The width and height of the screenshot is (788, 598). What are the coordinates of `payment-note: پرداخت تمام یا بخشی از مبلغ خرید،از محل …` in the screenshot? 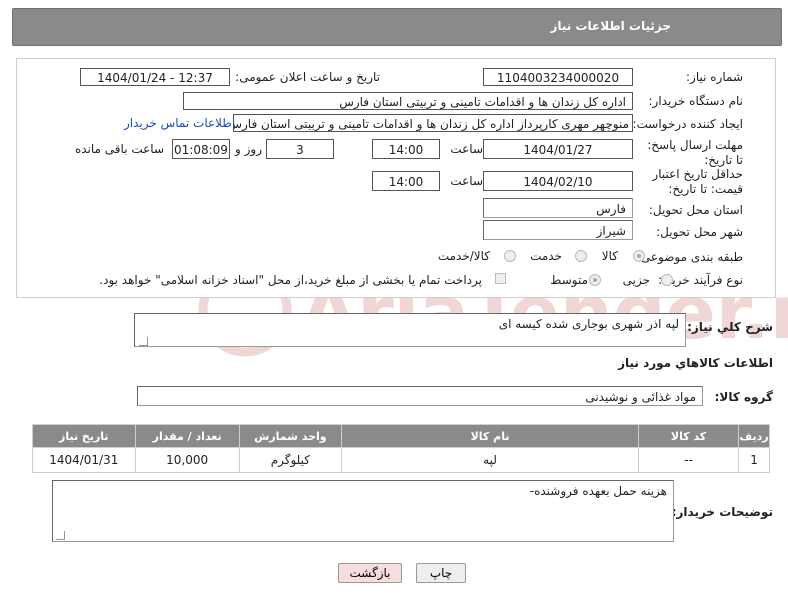 It's located at (290, 280).